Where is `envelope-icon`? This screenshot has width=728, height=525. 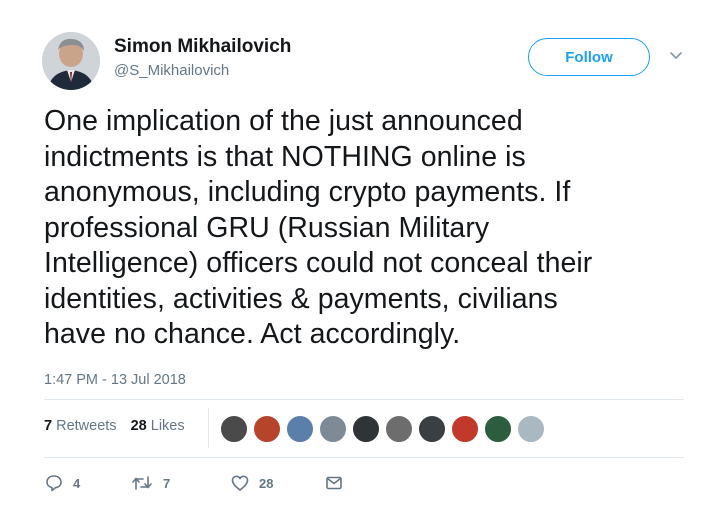 envelope-icon is located at coordinates (334, 483).